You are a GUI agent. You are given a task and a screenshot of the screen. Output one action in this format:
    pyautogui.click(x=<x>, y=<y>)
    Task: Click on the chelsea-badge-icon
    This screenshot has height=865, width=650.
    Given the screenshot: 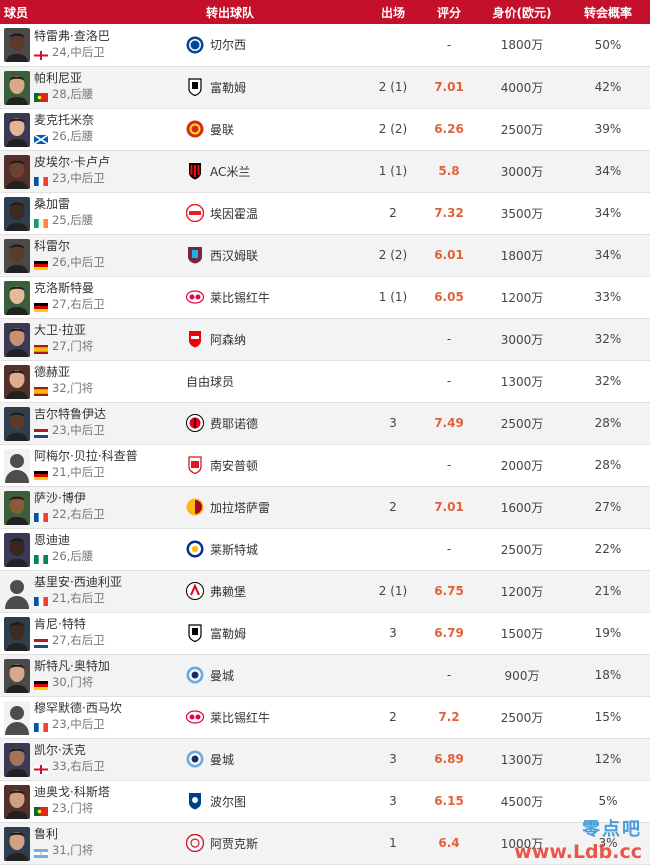 What is the action you would take?
    pyautogui.click(x=195, y=45)
    